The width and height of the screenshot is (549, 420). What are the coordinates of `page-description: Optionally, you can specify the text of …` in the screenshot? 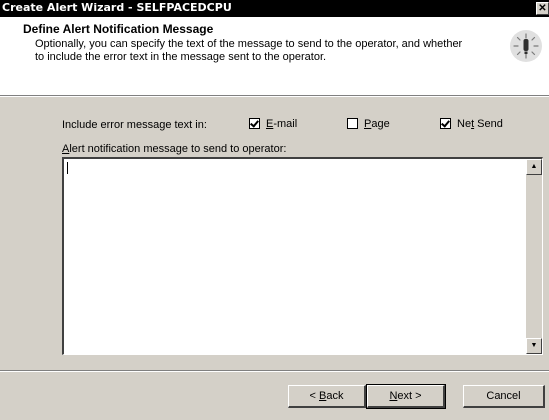 It's located at (249, 50).